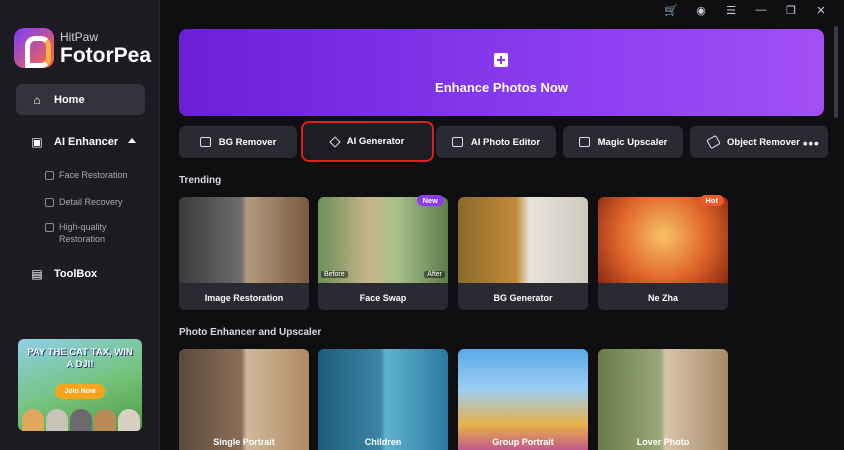 Image resolution: width=844 pixels, height=450 pixels. Describe the element at coordinates (584, 142) in the screenshot. I see `upscale-icon` at that location.